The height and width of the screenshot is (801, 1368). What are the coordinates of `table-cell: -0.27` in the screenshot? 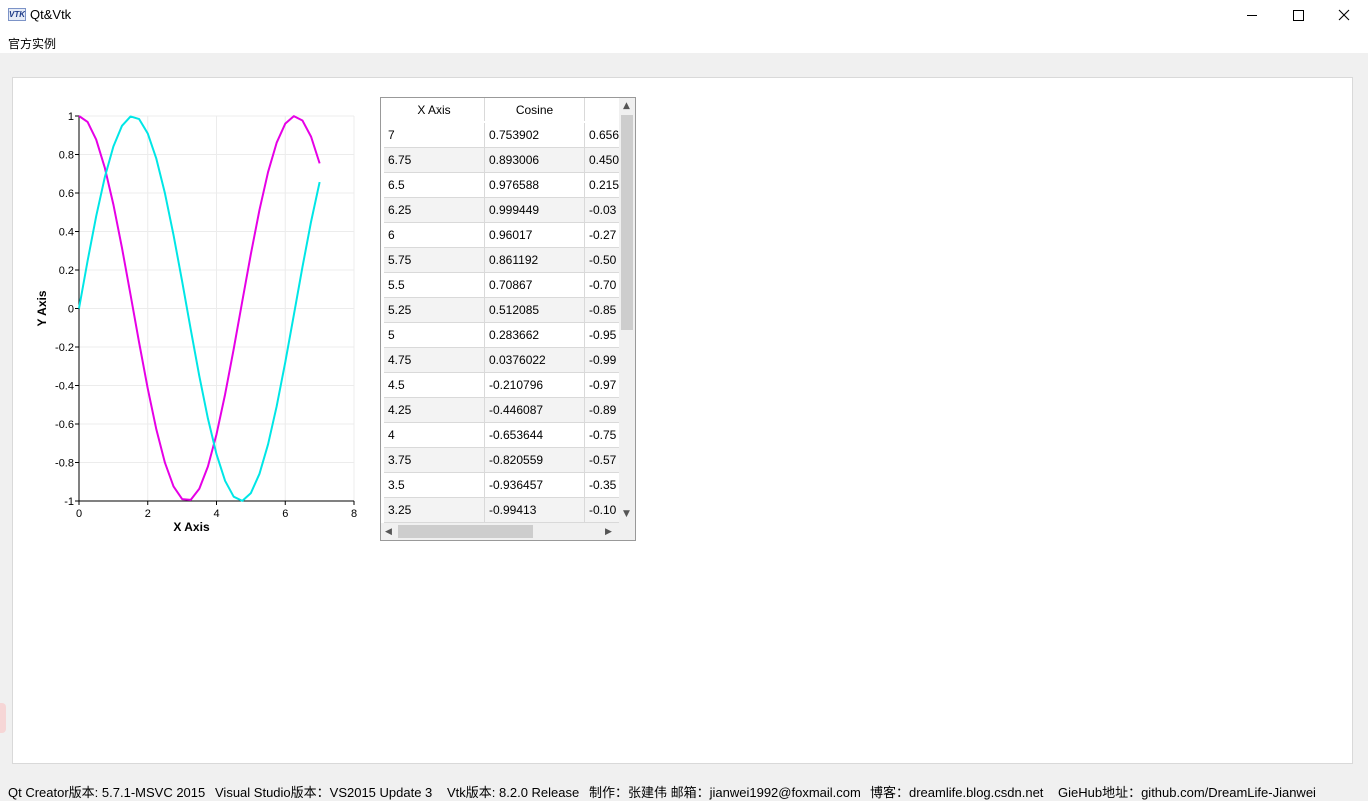 It's located at (602, 235).